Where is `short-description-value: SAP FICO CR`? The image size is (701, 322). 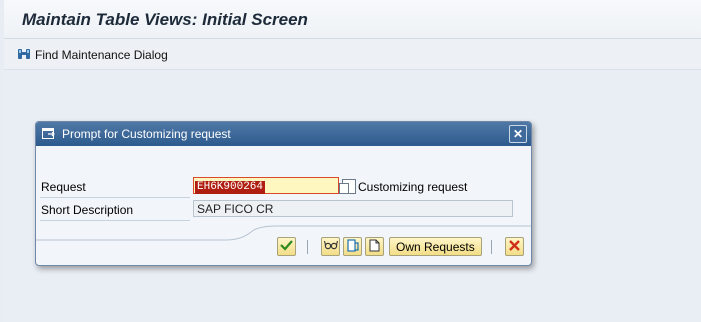
short-description-value: SAP FICO CR is located at coordinates (235, 209).